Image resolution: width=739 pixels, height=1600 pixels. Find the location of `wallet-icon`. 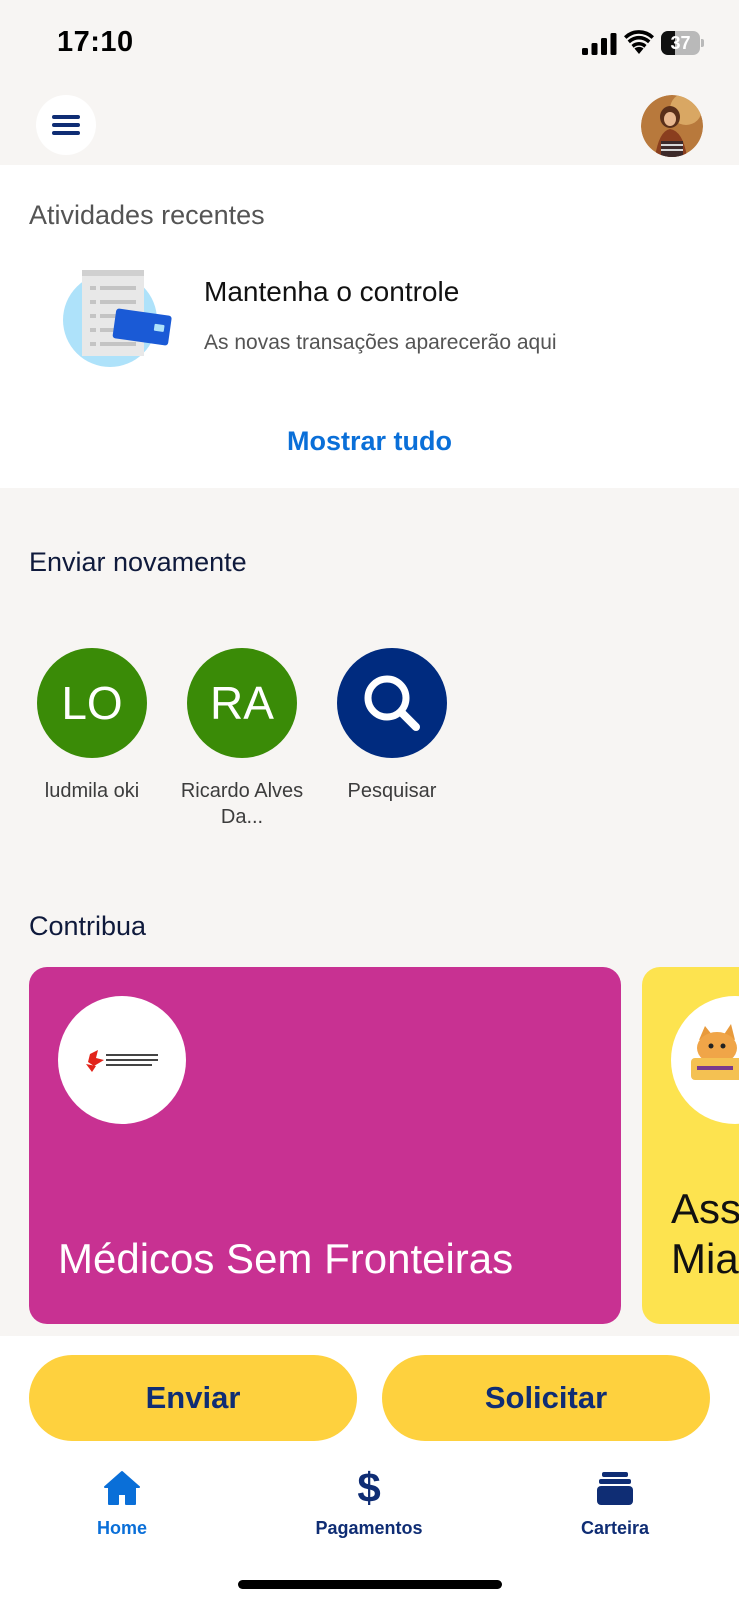

wallet-icon is located at coordinates (615, 1488).